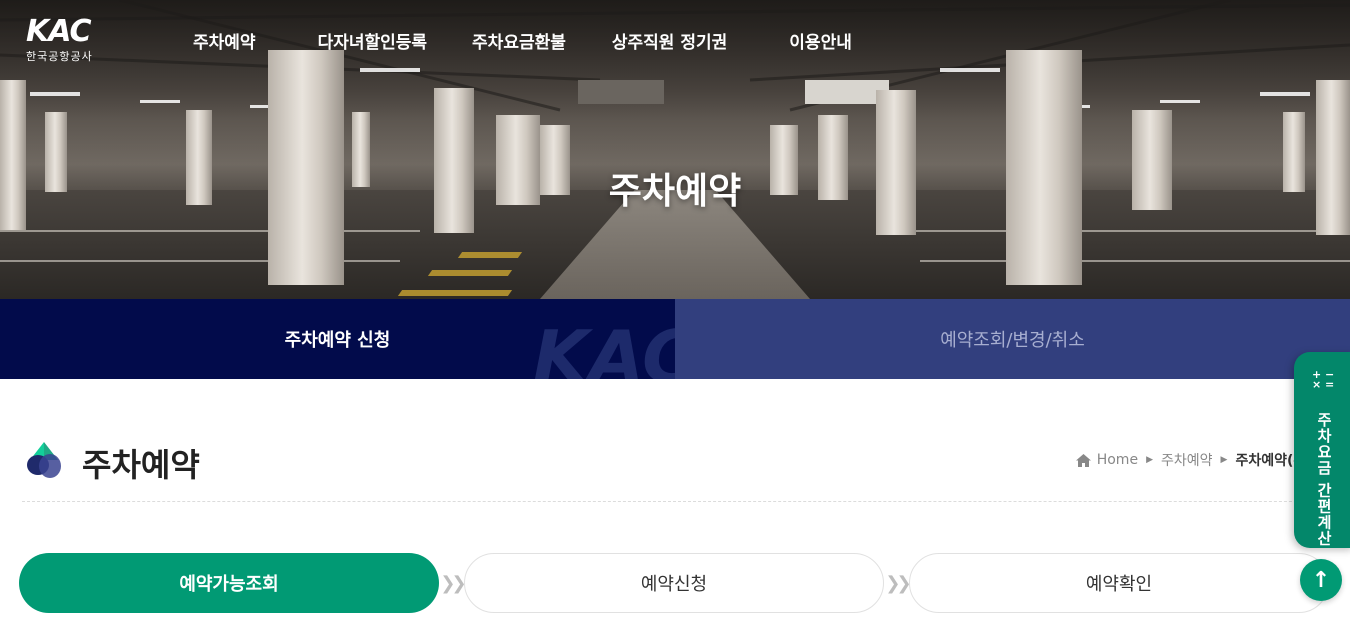  I want to click on nav-item-refund: 주차요금환불, so click(519, 40).